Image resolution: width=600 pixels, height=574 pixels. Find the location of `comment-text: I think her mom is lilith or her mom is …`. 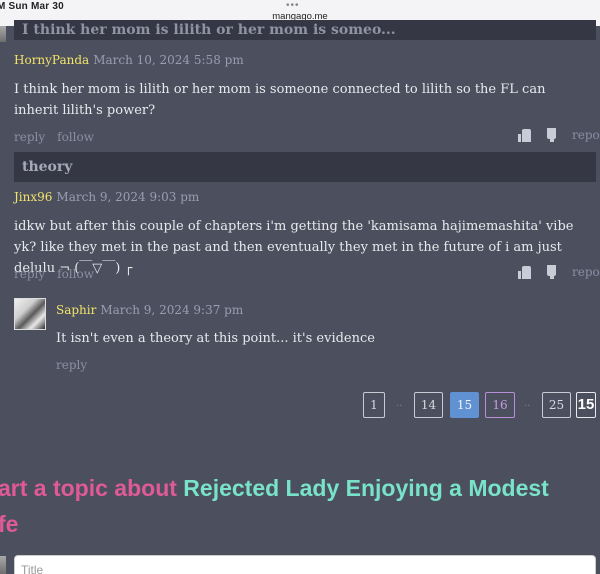

comment-text: I think her mom is lilith or her mom is … is located at coordinates (280, 100).